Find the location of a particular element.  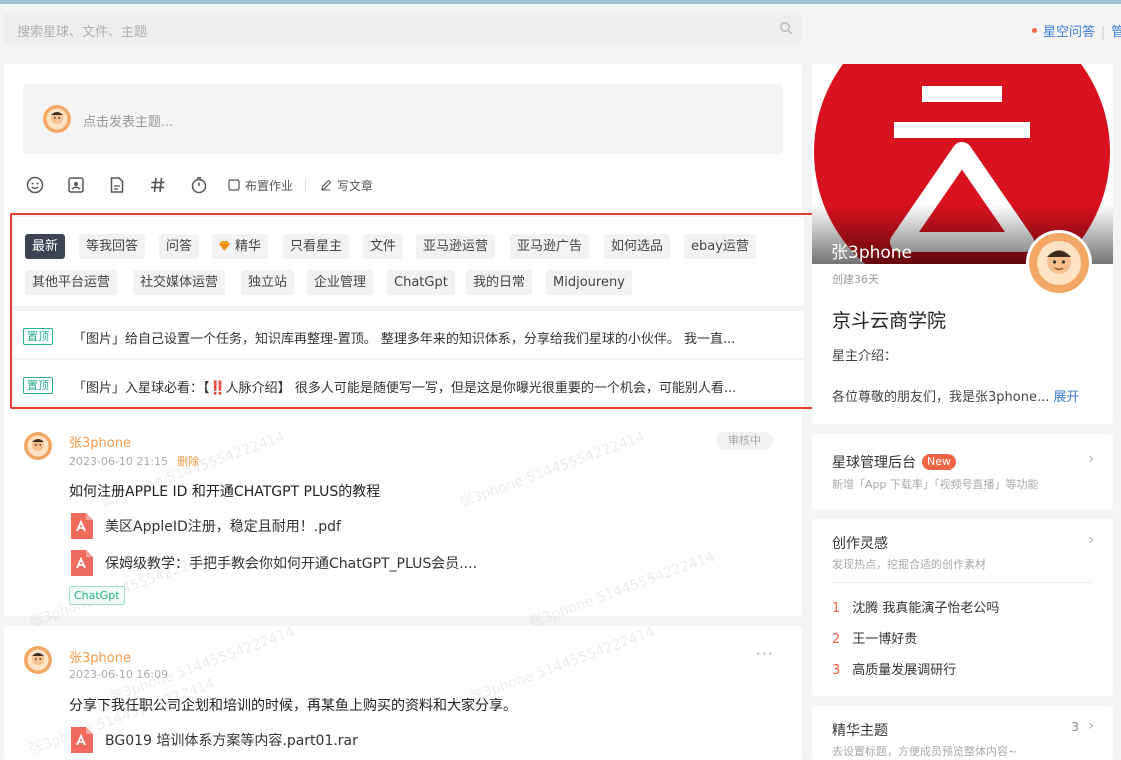

emoji-icon is located at coordinates (35, 185).